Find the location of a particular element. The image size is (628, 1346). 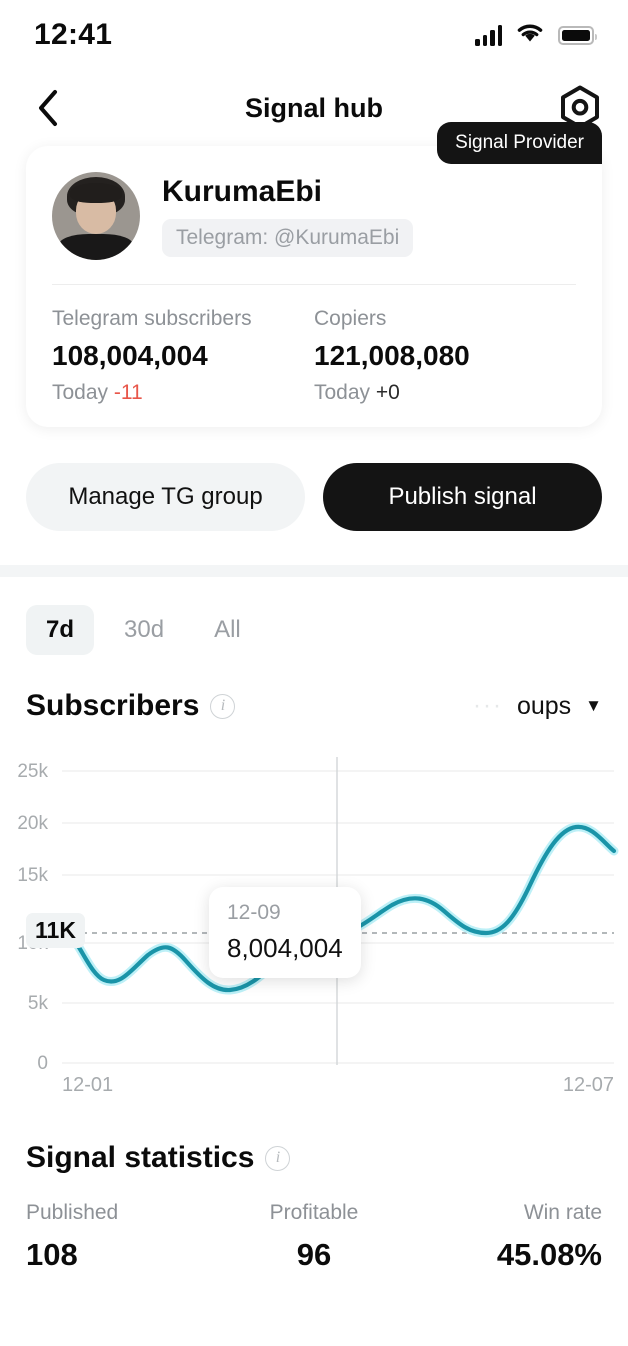

subscribers-section-header: Subscribers i ··· oups ▼ is located at coordinates (314, 689).